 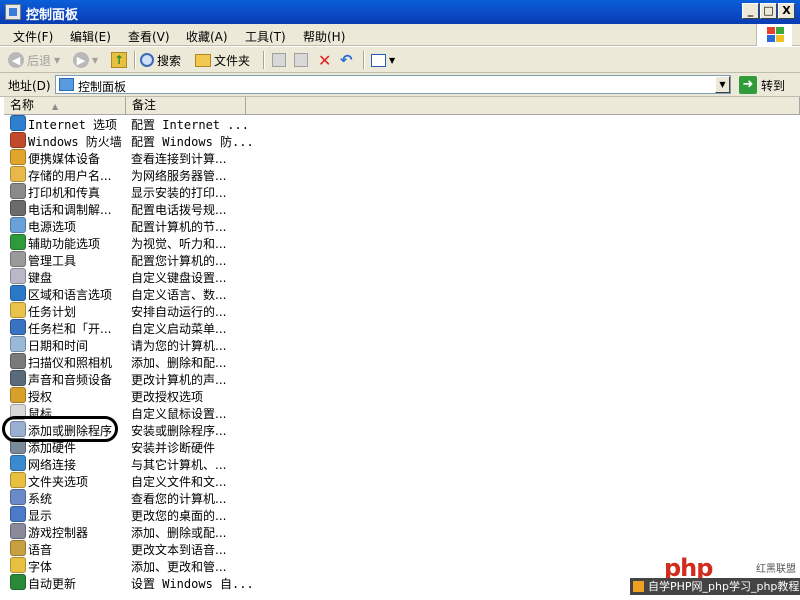 I want to click on network-connections-icon, so click(x=18, y=463).